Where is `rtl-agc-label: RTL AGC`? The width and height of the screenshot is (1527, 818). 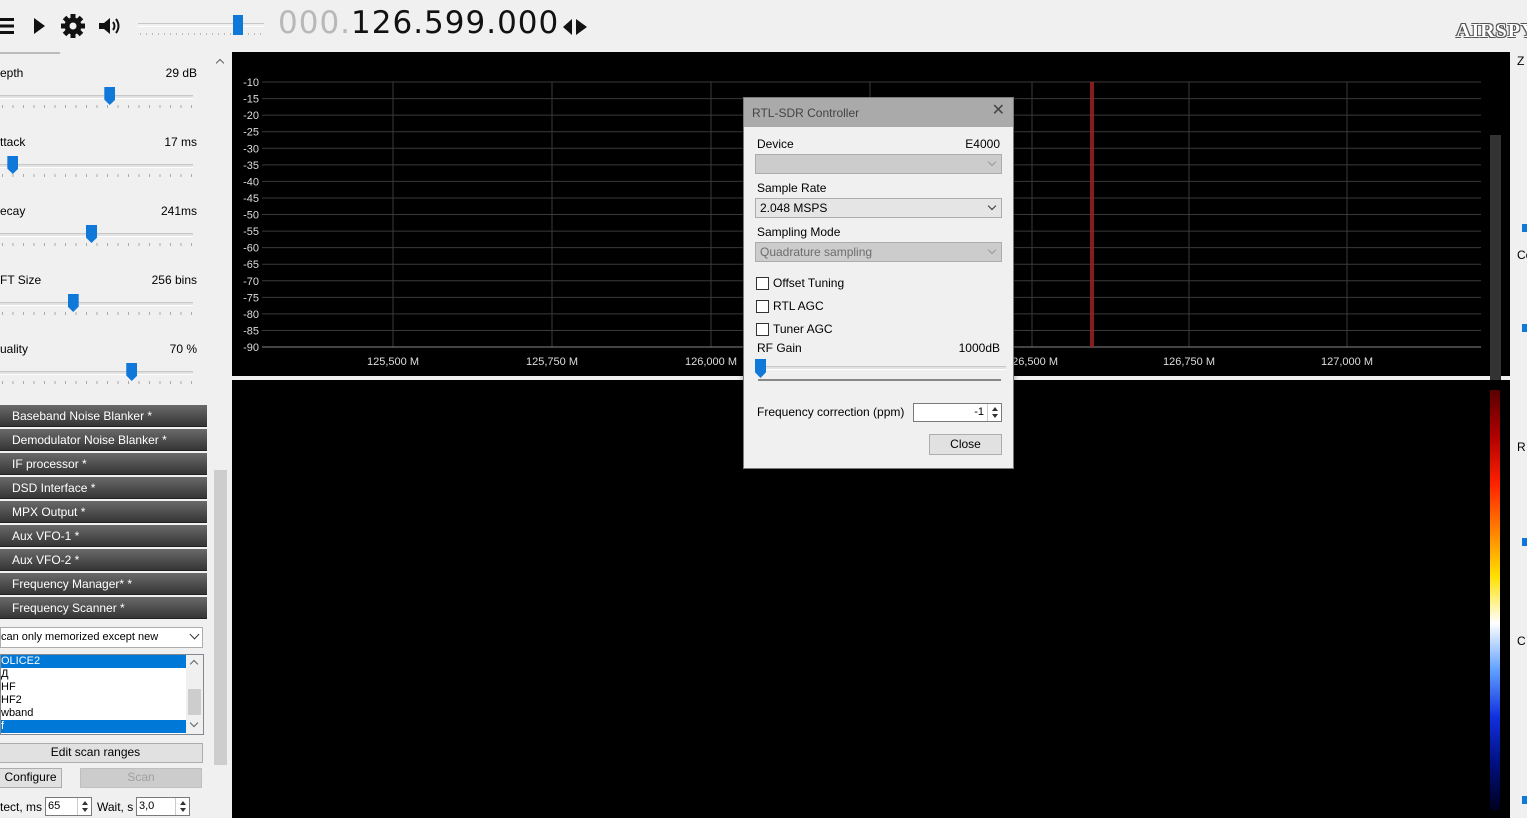
rtl-agc-label: RTL AGC is located at coordinates (798, 306).